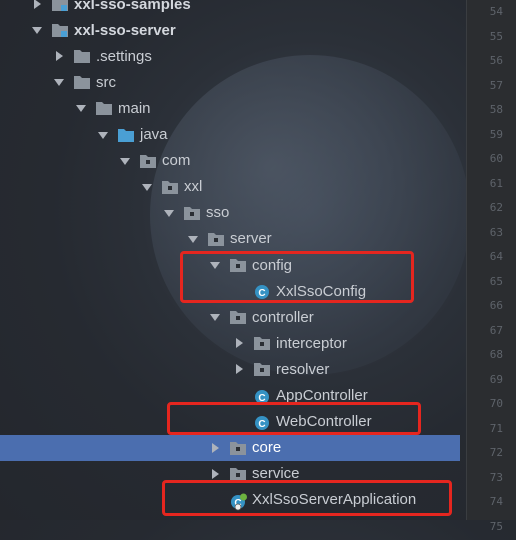 The image size is (516, 540). Describe the element at coordinates (496, 109) in the screenshot. I see `line-number: 58` at that location.